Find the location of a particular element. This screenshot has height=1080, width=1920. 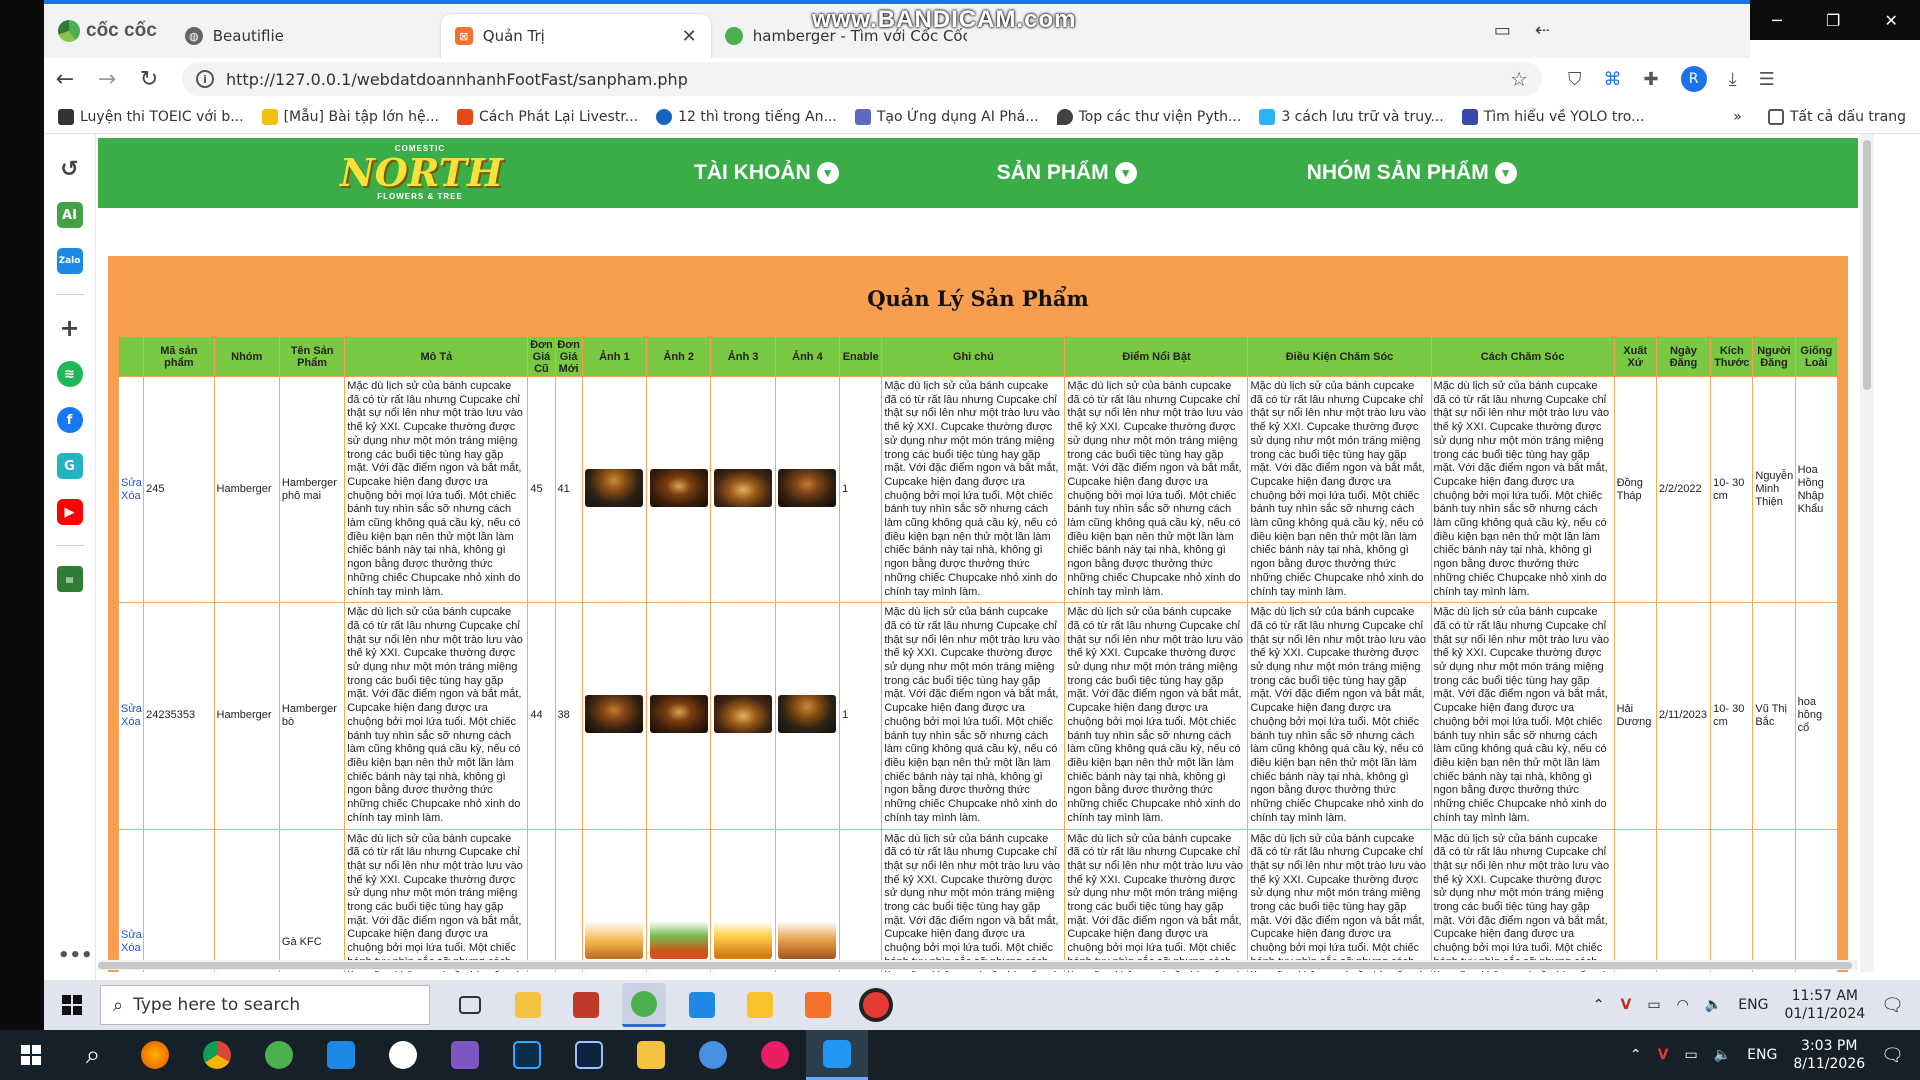

clock: 3:03 PM 8/11/2026 is located at coordinates (1829, 1055).